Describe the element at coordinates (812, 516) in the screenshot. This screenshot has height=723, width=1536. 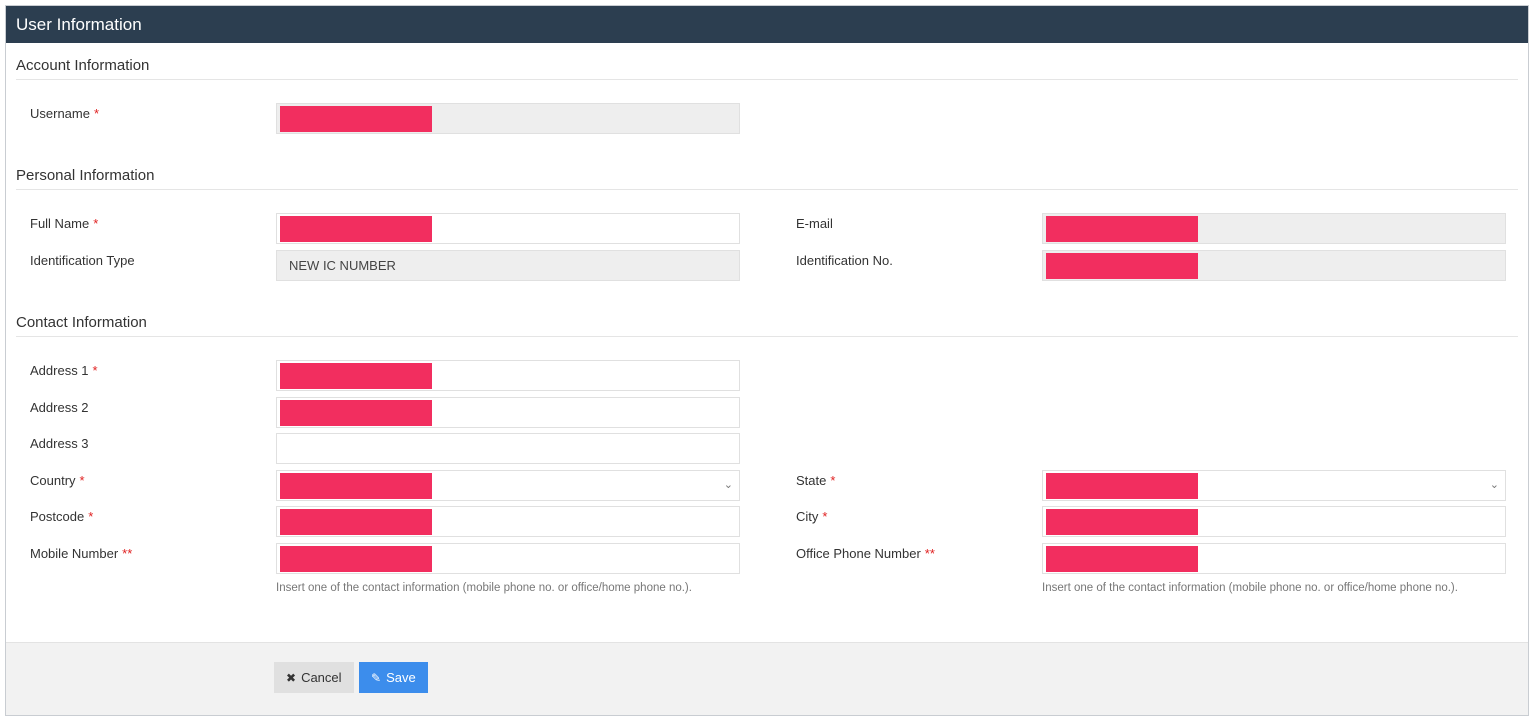
I see `city-label: City *` at that location.